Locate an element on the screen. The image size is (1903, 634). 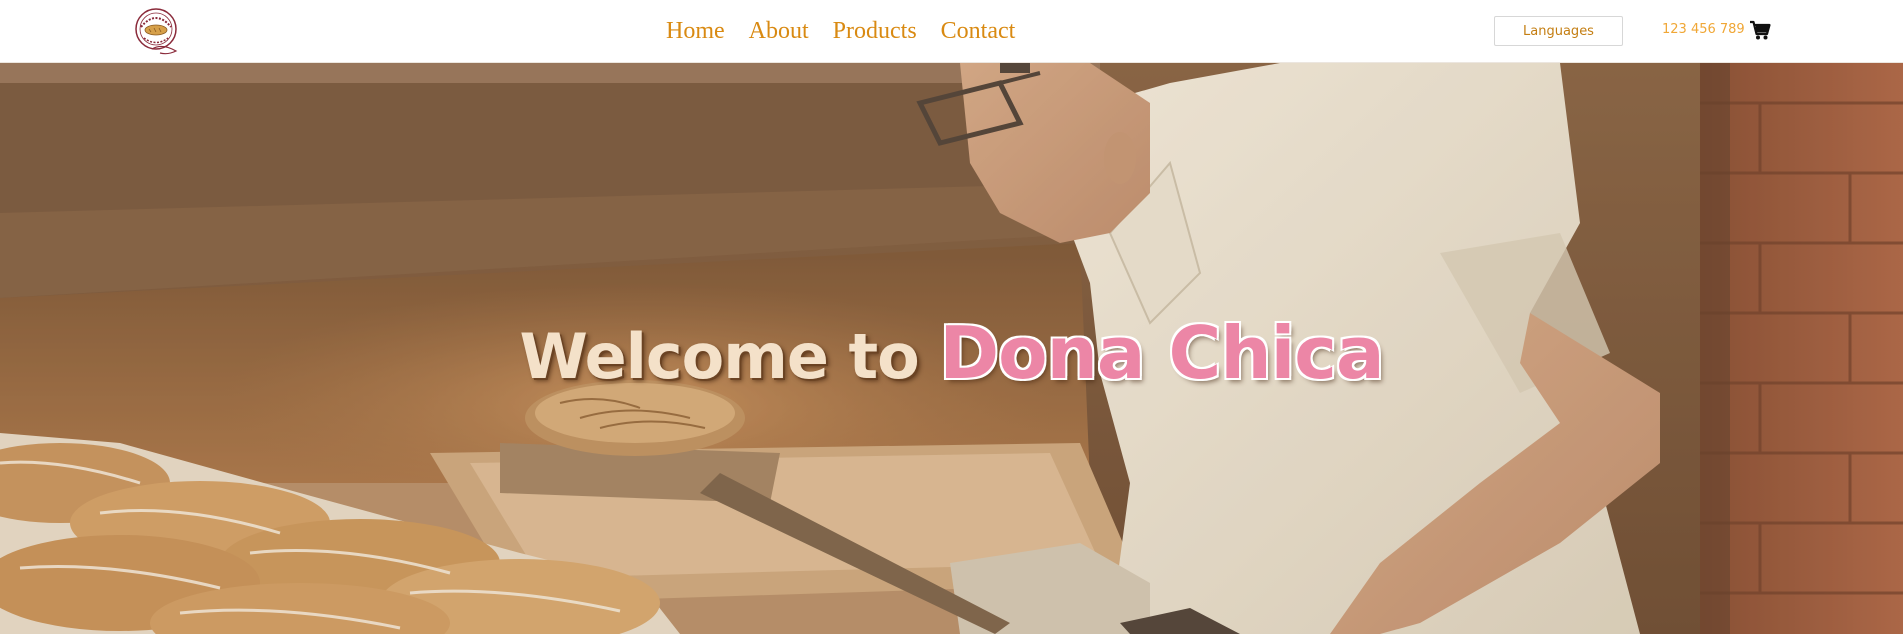
hero-title: Welcome to Dona Chica is located at coordinates (951, 353).